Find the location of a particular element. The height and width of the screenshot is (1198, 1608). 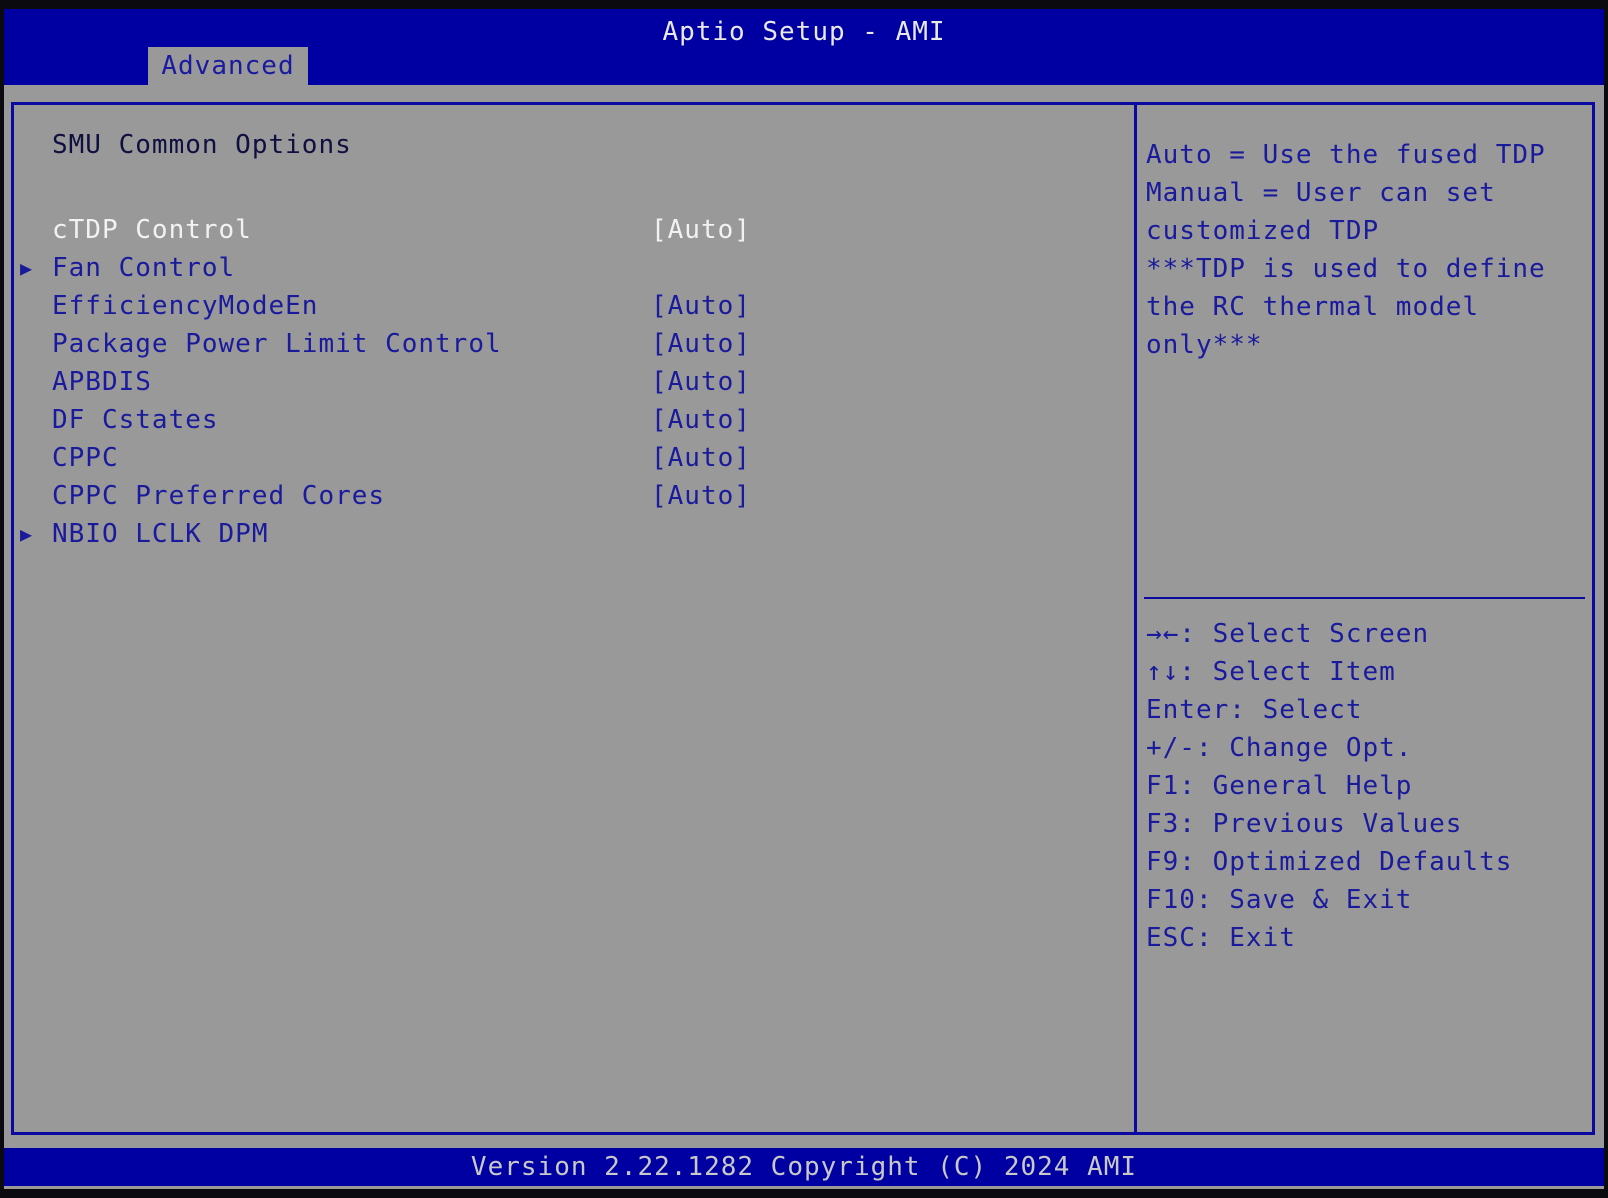

help-description-line: Manual = User can set is located at coordinates (1321, 193).